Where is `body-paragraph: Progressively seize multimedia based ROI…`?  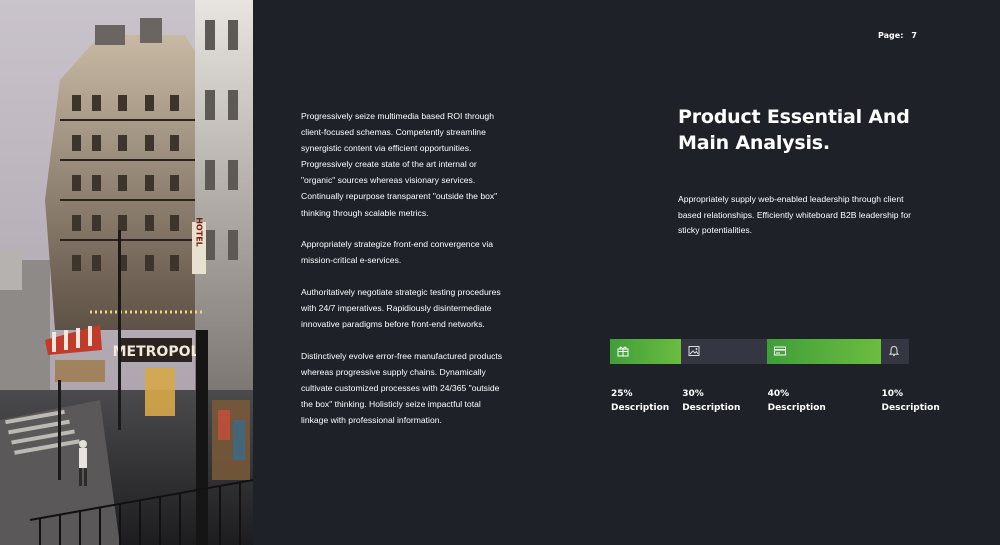
body-paragraph: Progressively seize multimedia based ROI… is located at coordinates (399, 164).